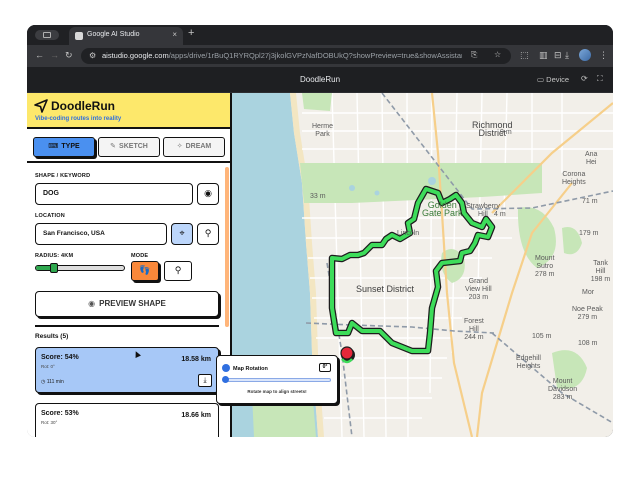 This screenshot has height=480, width=640. I want to click on forward-button: →, so click(54, 55).